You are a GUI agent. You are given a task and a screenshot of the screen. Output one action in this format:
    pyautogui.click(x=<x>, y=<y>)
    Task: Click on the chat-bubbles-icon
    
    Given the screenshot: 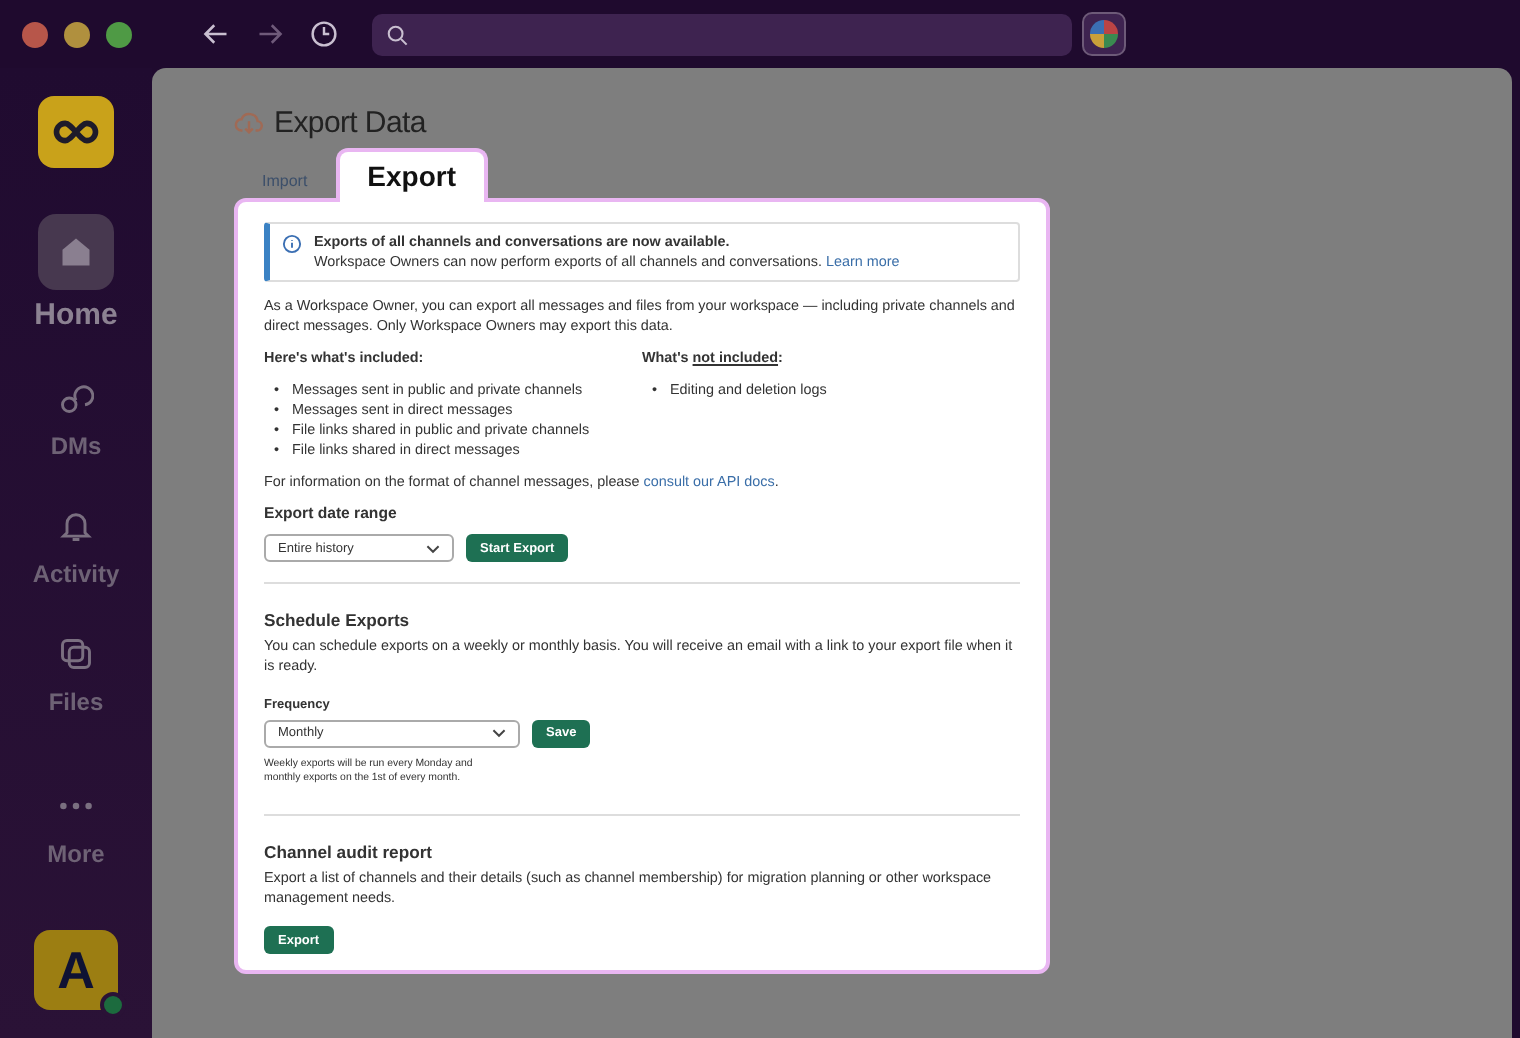 What is the action you would take?
    pyautogui.click(x=76, y=398)
    